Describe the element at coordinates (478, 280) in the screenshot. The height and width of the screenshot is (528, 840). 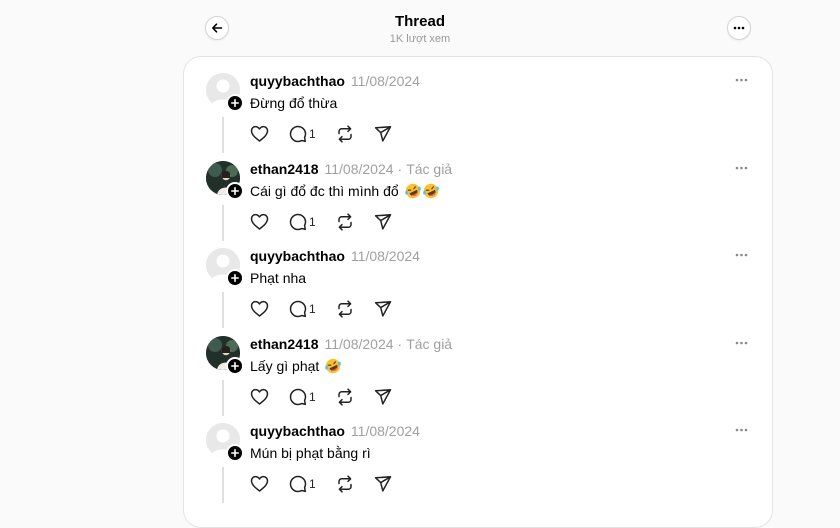
I see `reply-post: quyybachthao11/08/2024· Phạt nha 1` at that location.